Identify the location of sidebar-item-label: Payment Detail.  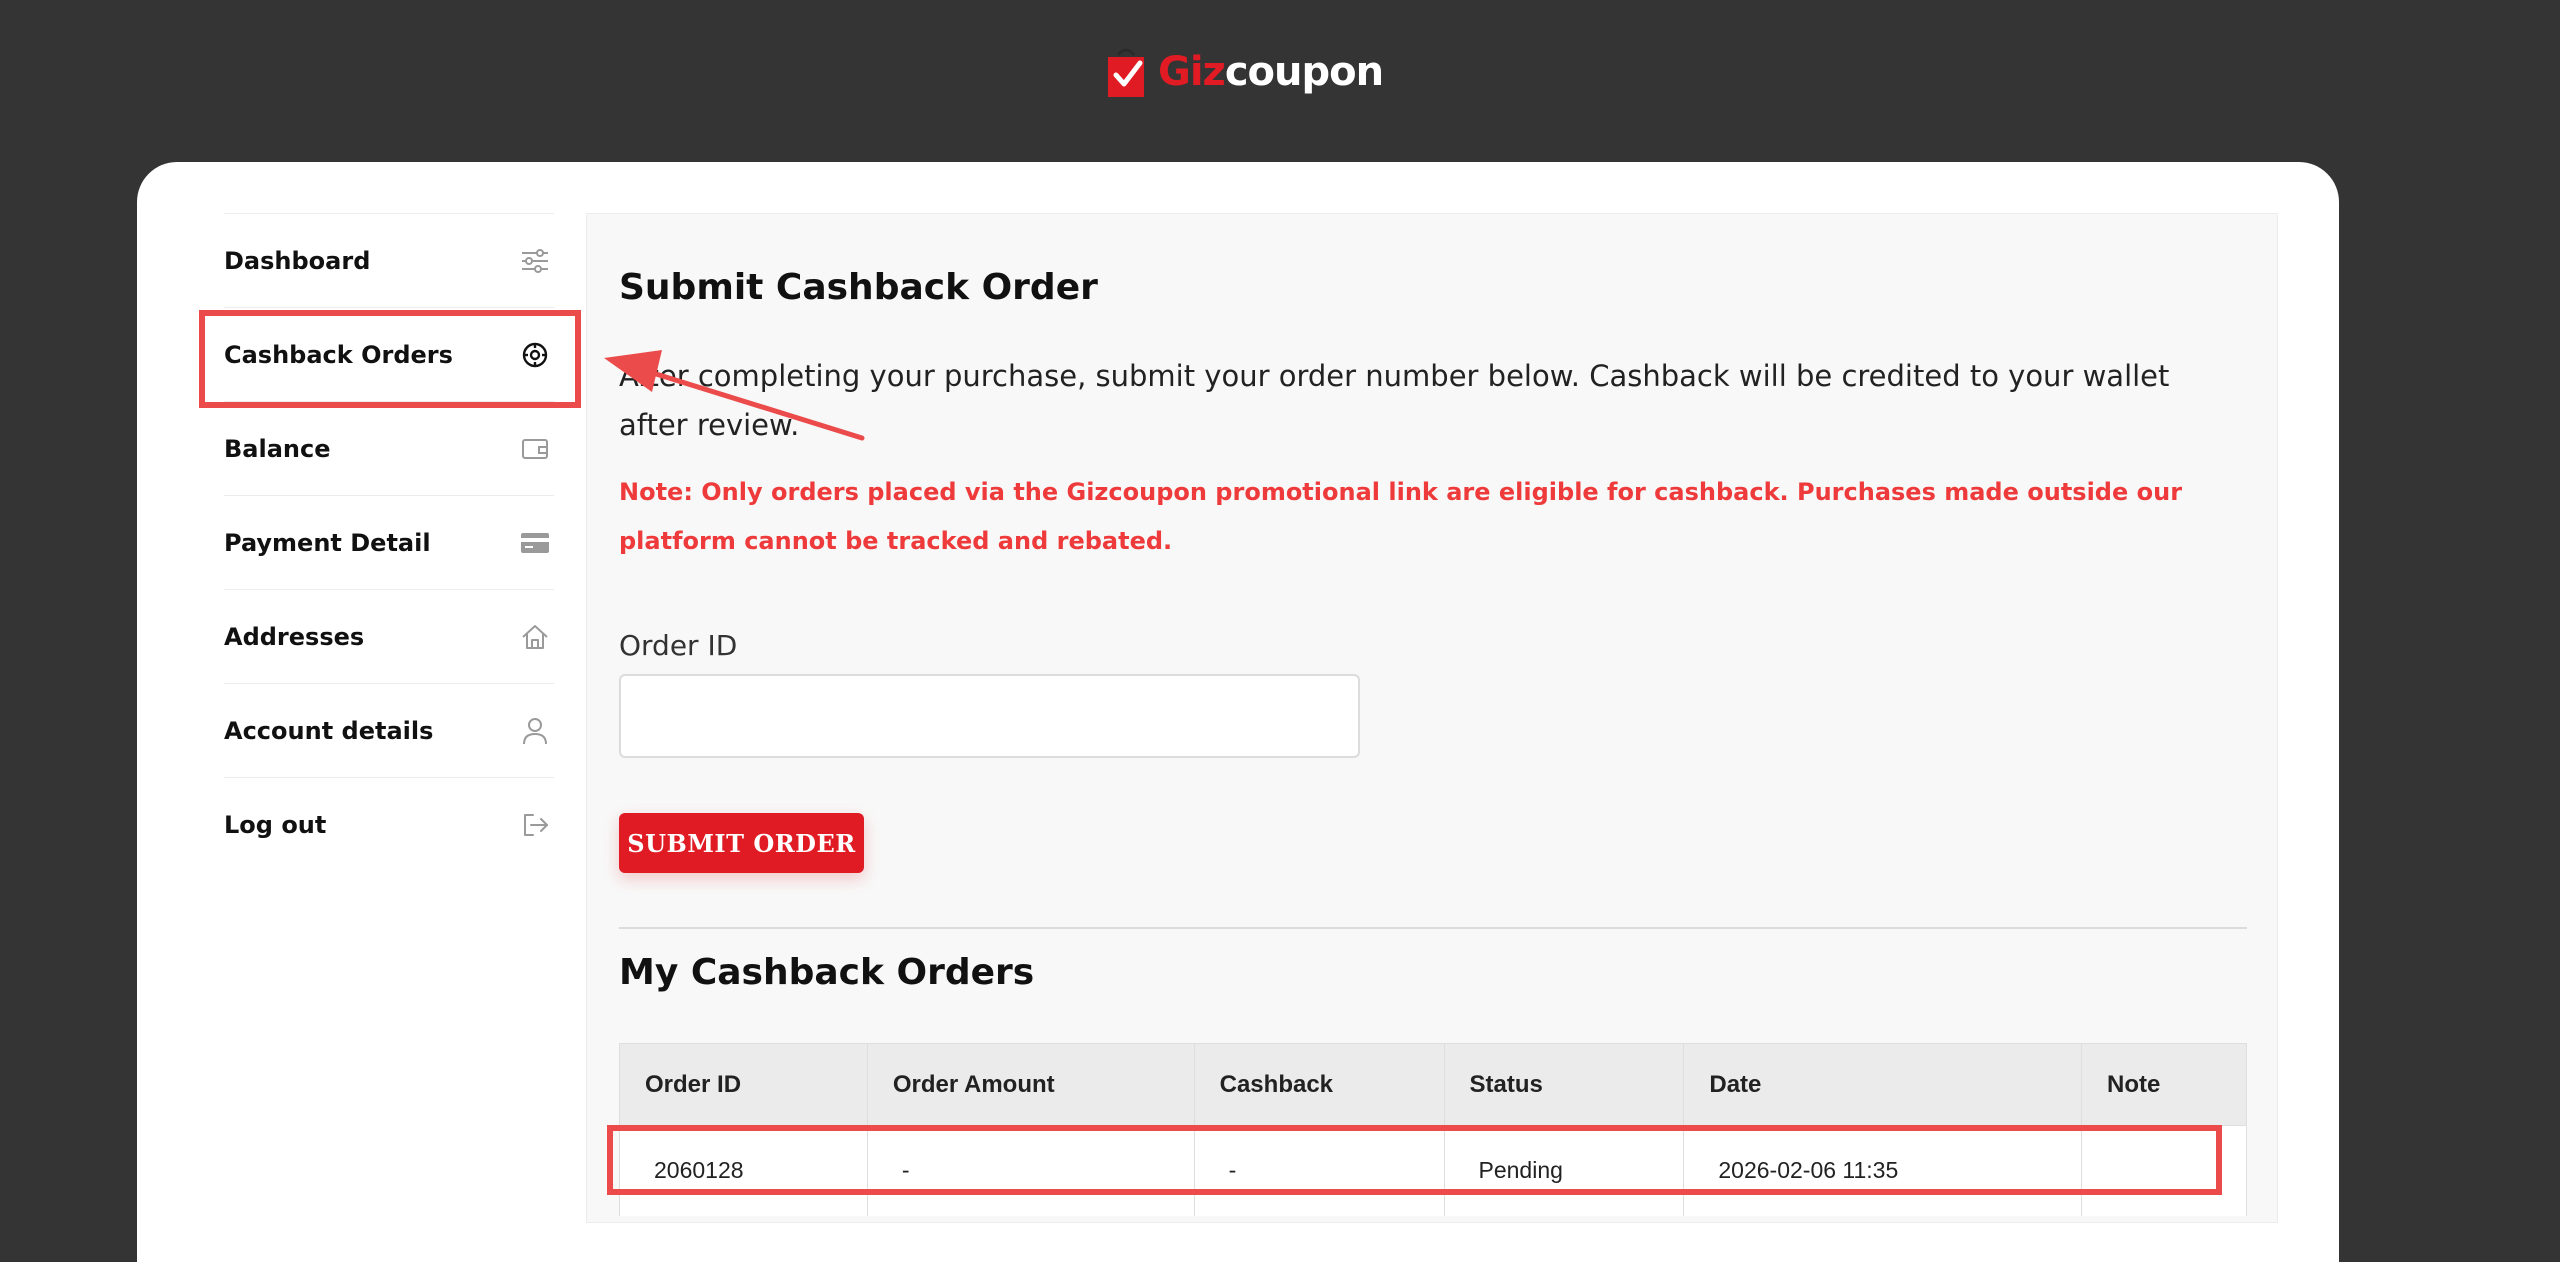
(327, 542).